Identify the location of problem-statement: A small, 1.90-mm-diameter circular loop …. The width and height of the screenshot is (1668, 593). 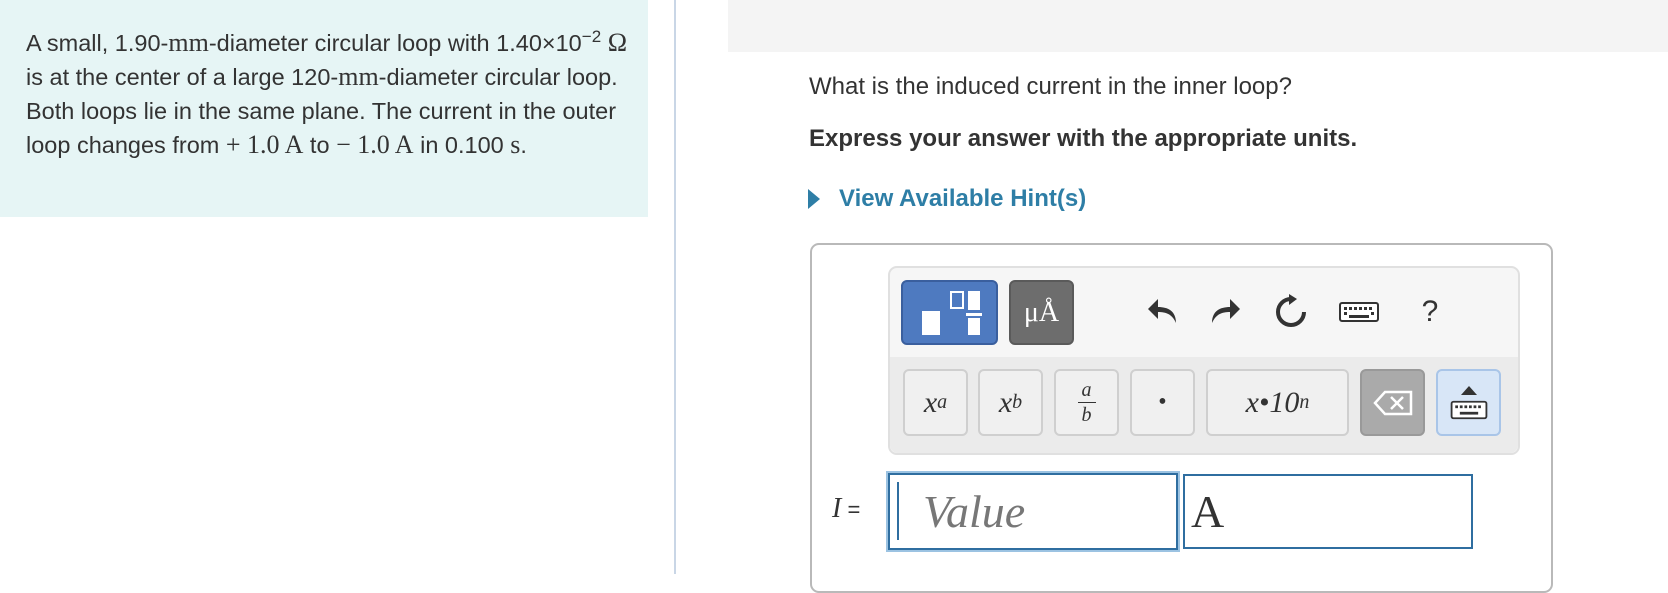
(324, 108).